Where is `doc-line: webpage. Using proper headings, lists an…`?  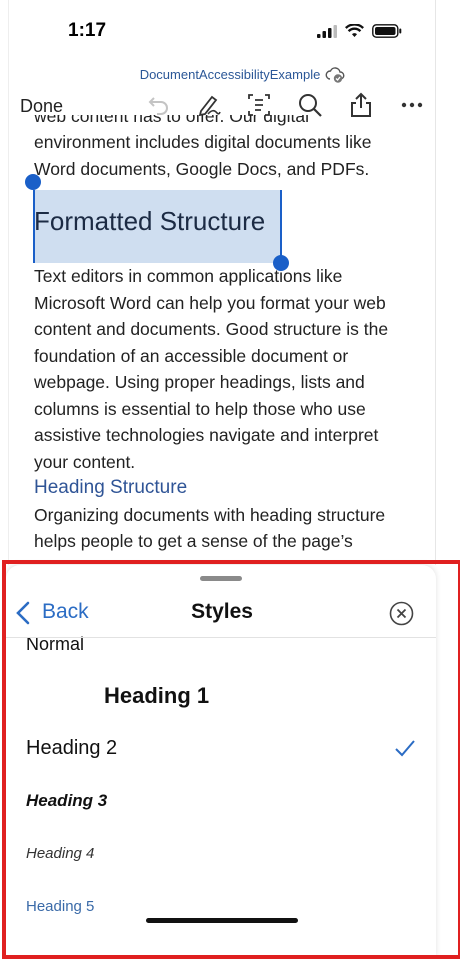 doc-line: webpage. Using proper headings, lists an… is located at coordinates (199, 382).